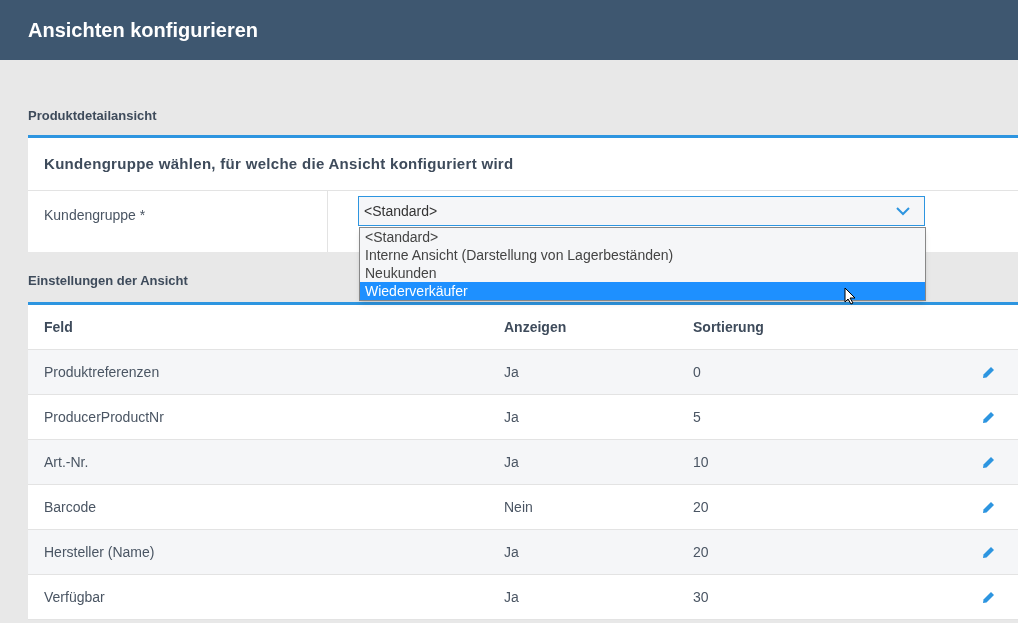  Describe the element at coordinates (99, 552) in the screenshot. I see `table-cell: Hersteller (Name)` at that location.